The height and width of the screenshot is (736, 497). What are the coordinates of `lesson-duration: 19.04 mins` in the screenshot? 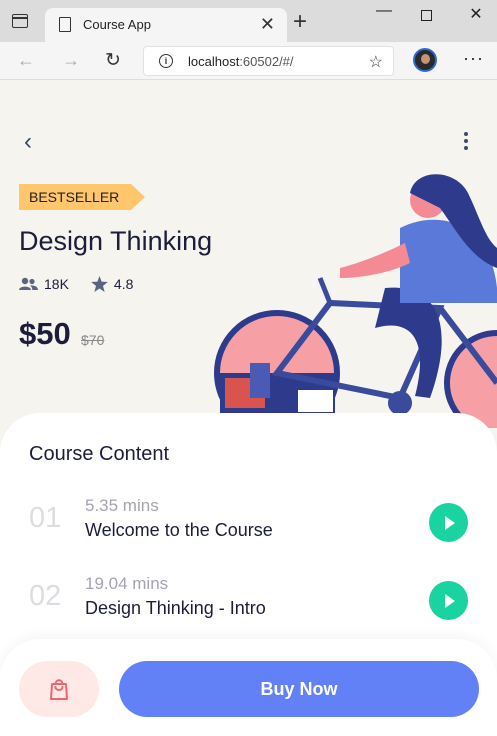 It's located at (127, 583).